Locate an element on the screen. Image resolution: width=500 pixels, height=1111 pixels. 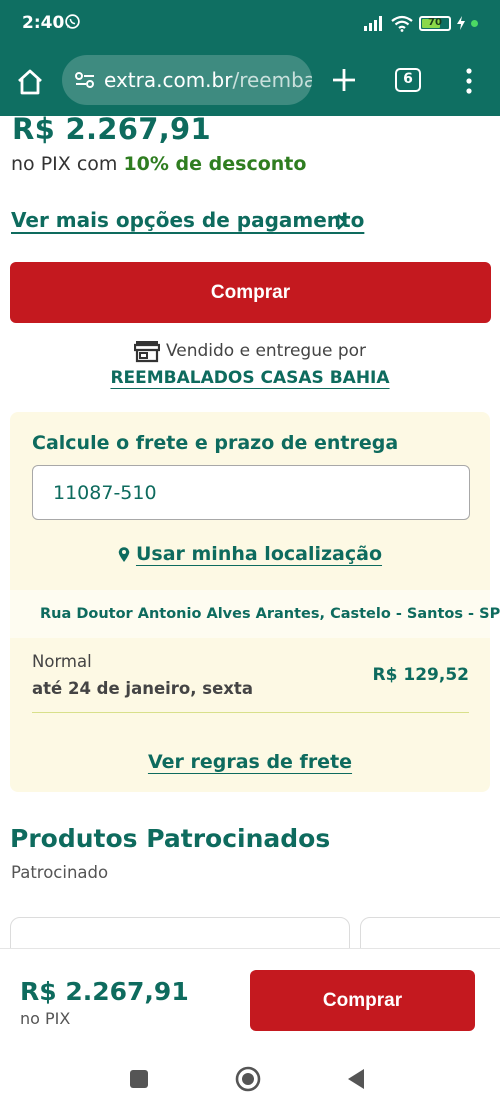
signal-icon is located at coordinates (373, 23).